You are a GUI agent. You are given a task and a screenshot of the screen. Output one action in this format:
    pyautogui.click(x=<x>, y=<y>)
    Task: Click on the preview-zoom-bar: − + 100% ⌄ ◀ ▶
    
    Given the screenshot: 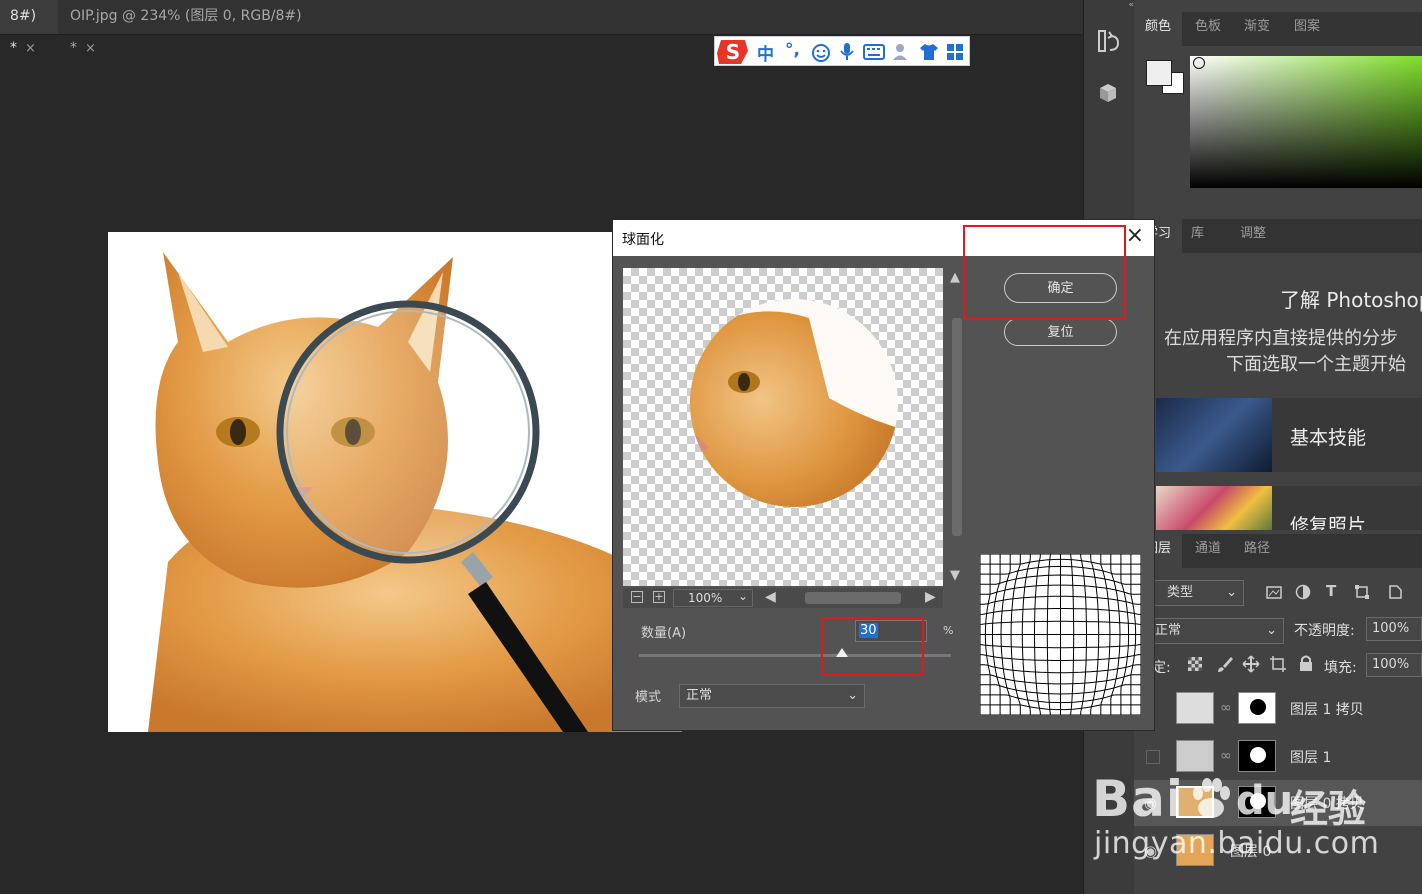 What is the action you would take?
    pyautogui.click(x=783, y=598)
    